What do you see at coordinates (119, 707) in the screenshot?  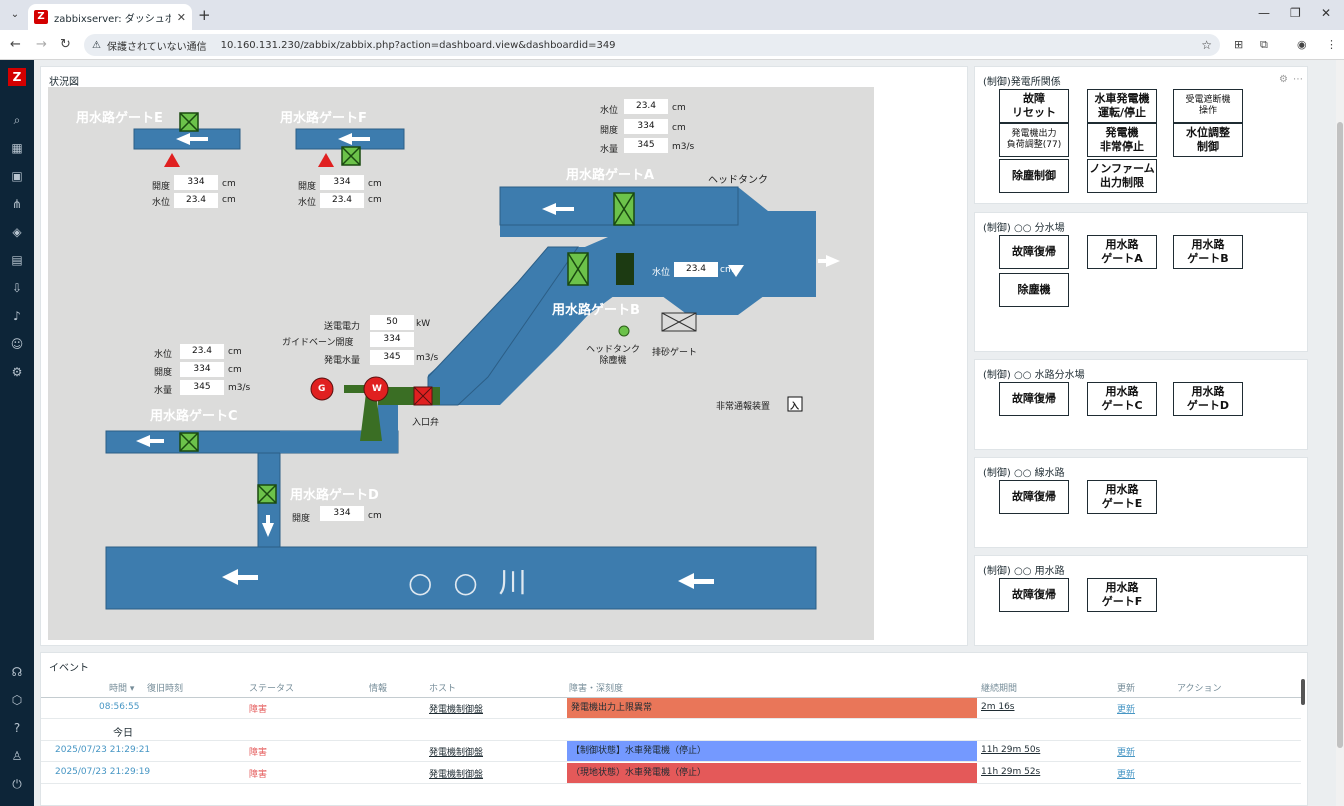 I see `event-time: 08:56:55` at bounding box center [119, 707].